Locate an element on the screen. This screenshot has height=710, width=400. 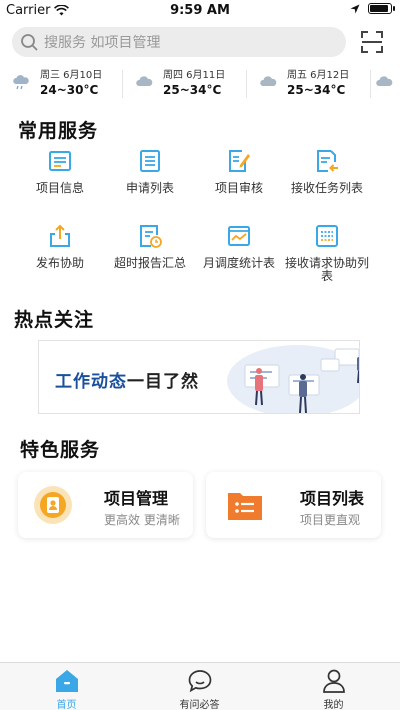
report-clock-icon is located at coordinates (151, 236).